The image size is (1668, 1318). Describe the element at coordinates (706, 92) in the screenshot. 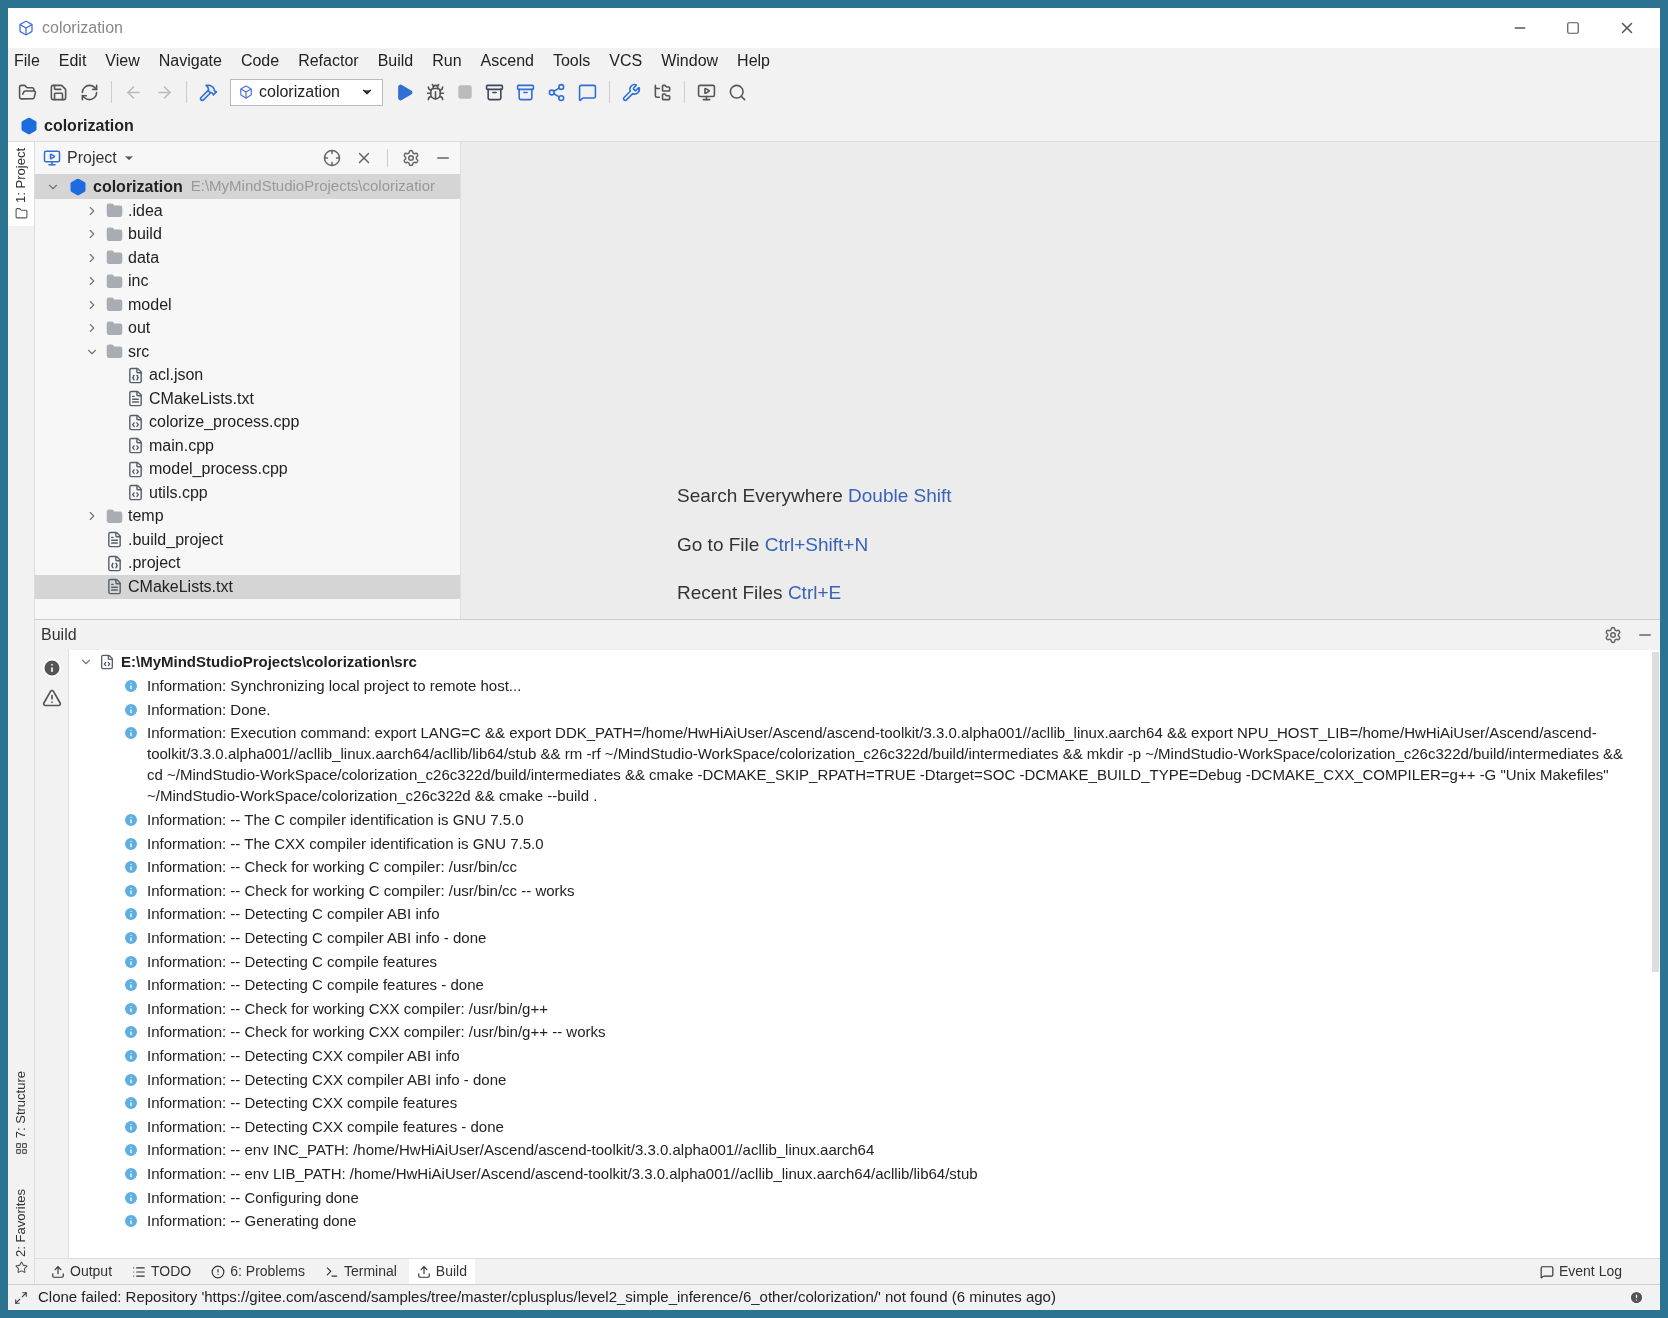

I see `screen-icon` at that location.